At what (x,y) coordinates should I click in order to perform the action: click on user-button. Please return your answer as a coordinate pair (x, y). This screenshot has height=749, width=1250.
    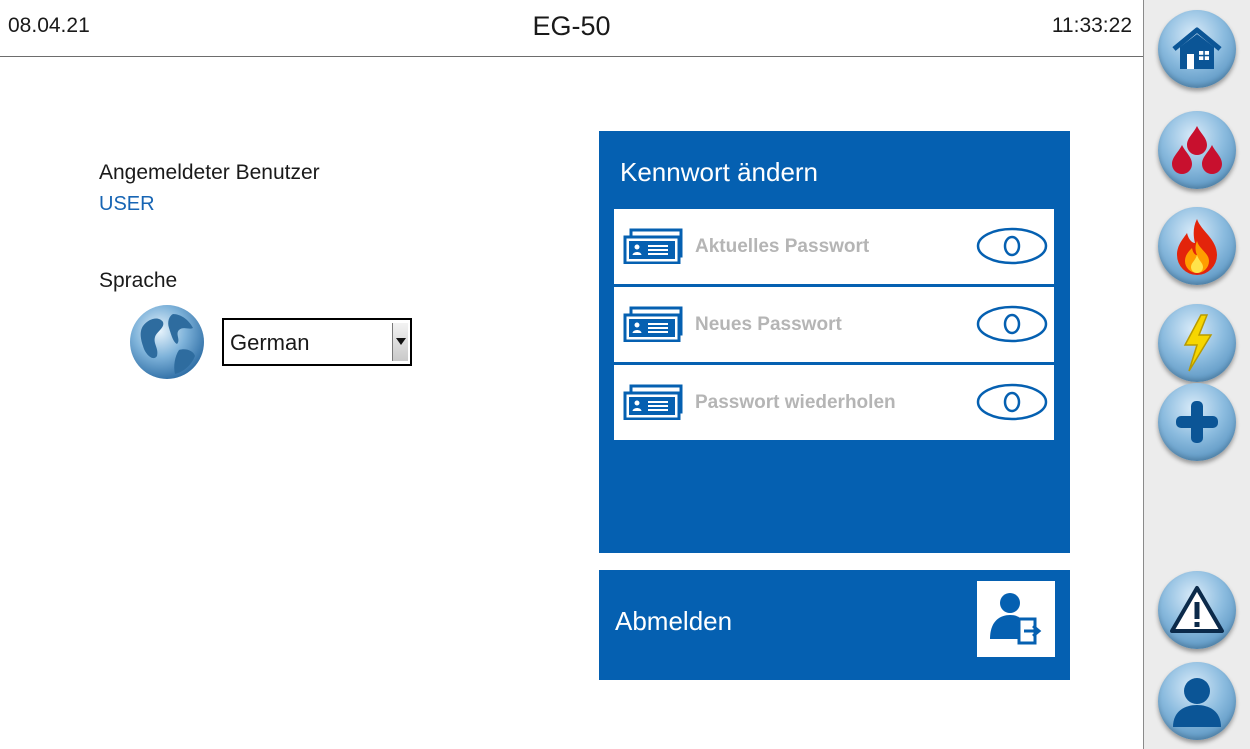
    Looking at the image, I should click on (1197, 701).